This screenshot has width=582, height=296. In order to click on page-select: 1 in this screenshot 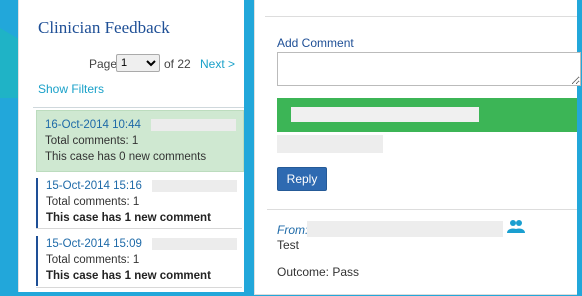, I will do `click(138, 63)`.